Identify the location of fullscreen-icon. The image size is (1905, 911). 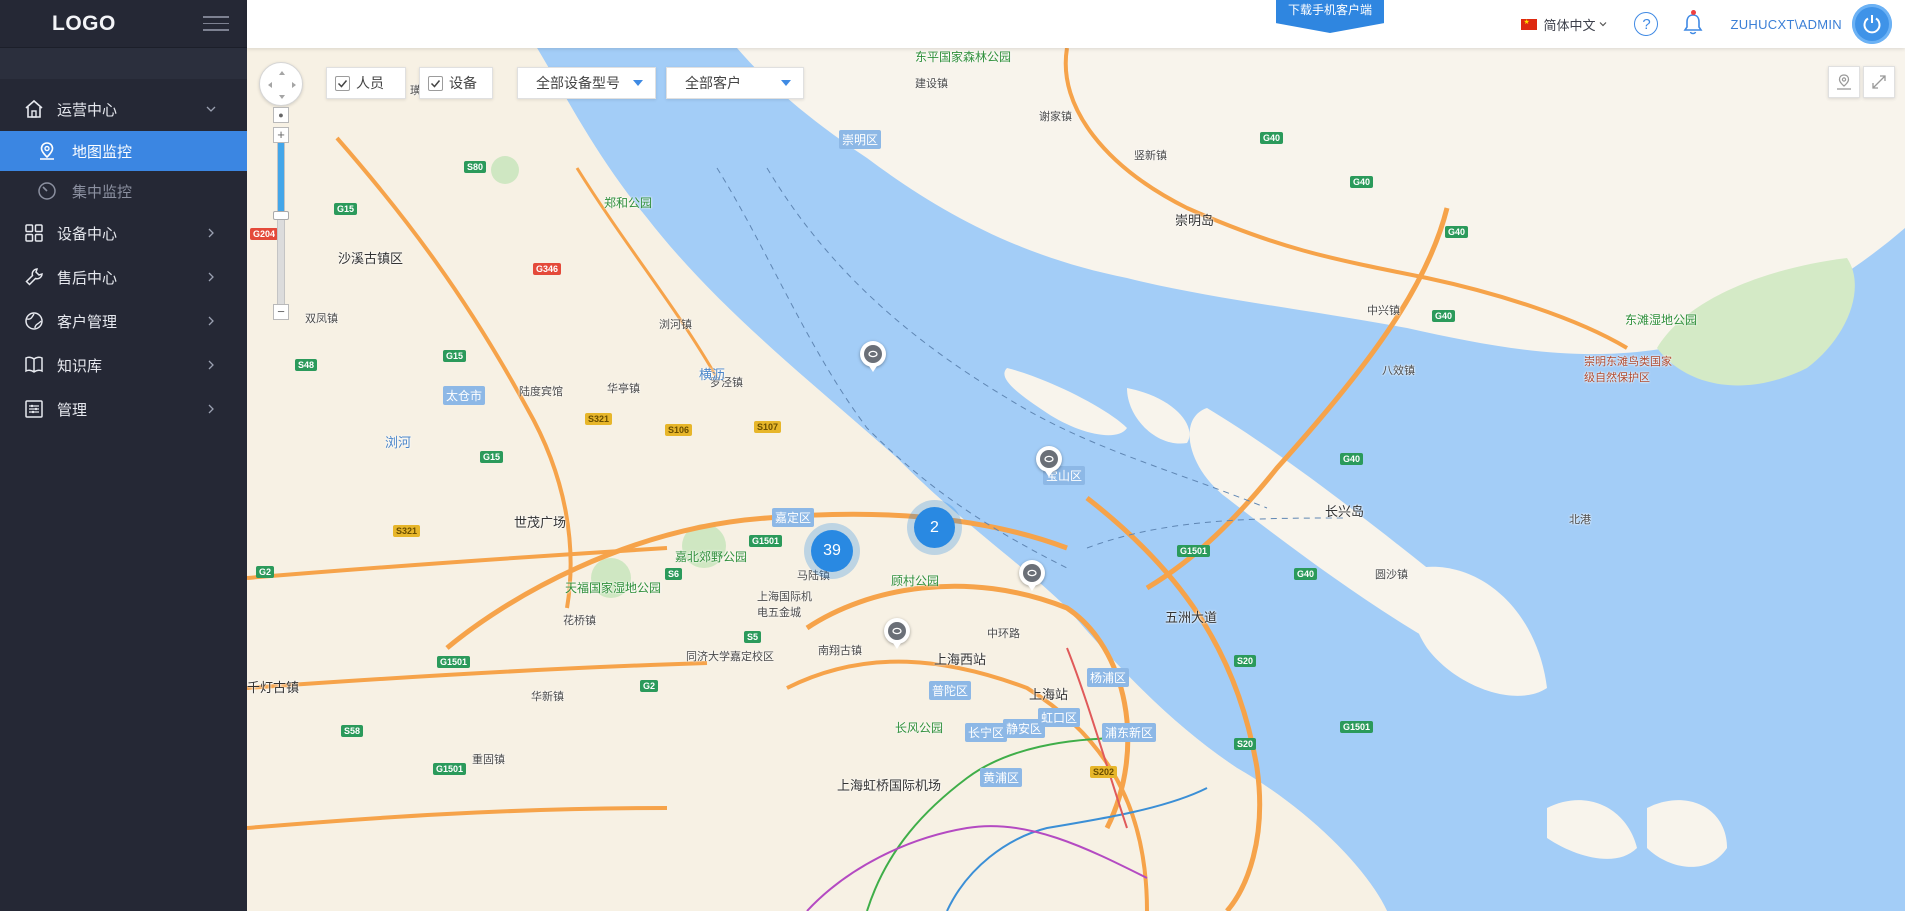
(1879, 82).